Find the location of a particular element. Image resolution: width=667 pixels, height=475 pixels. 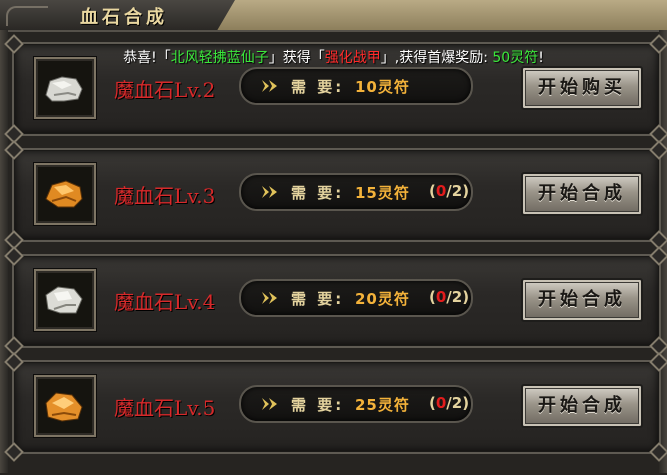

notice-suffix: ! is located at coordinates (541, 58).